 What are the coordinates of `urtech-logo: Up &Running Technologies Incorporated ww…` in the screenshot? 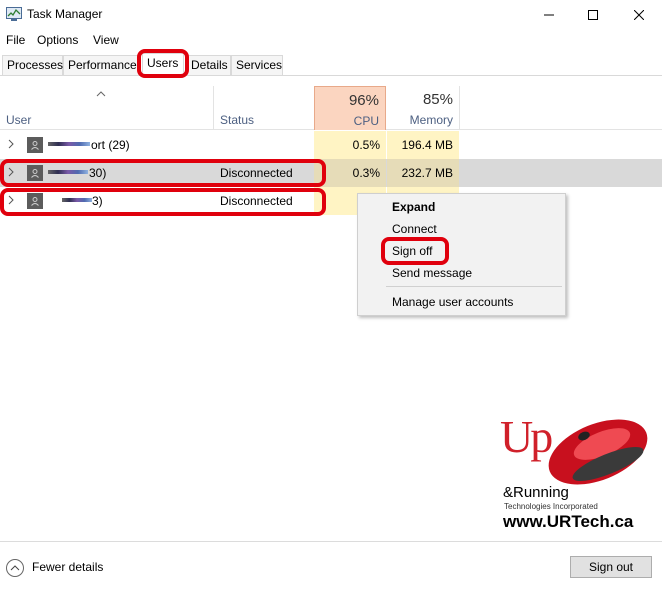 It's located at (579, 472).